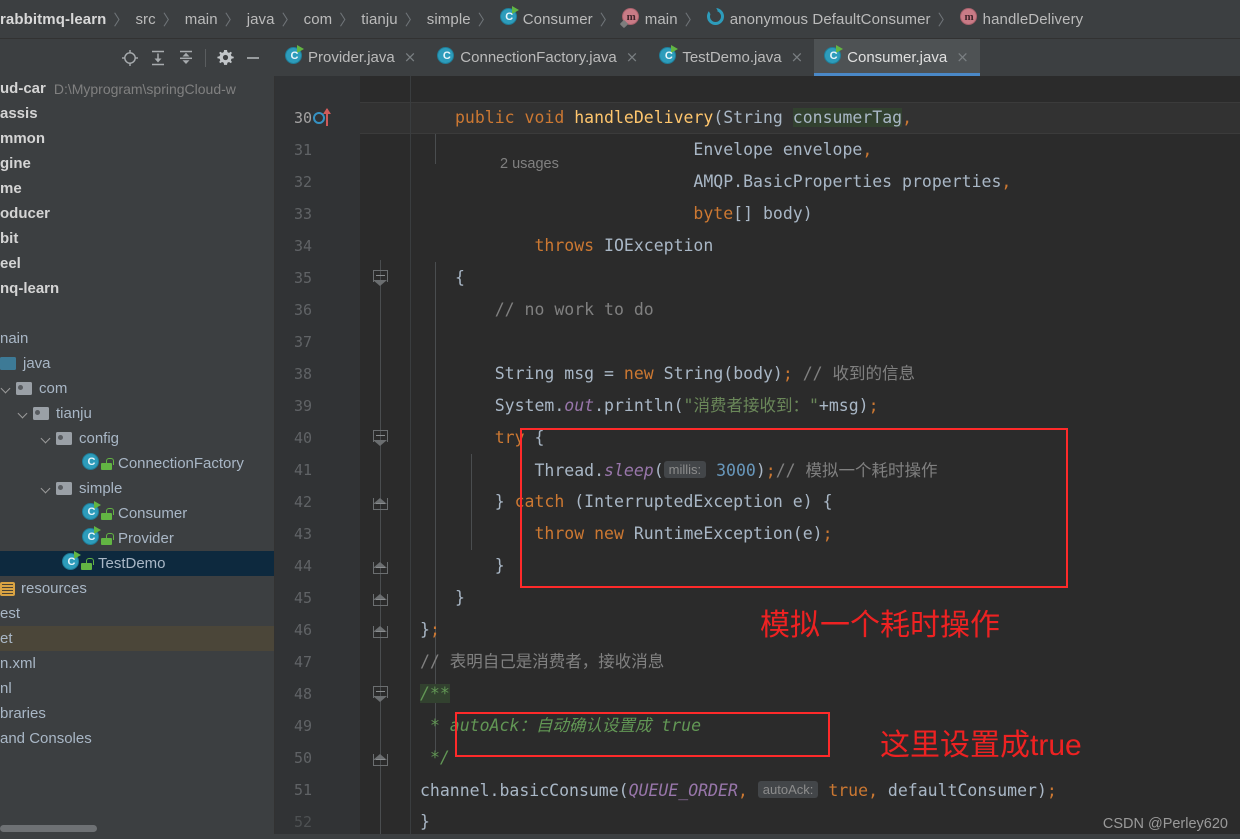 The width and height of the screenshot is (1240, 839). Describe the element at coordinates (137, 113) in the screenshot. I see `tree-item-chassis: assis` at that location.